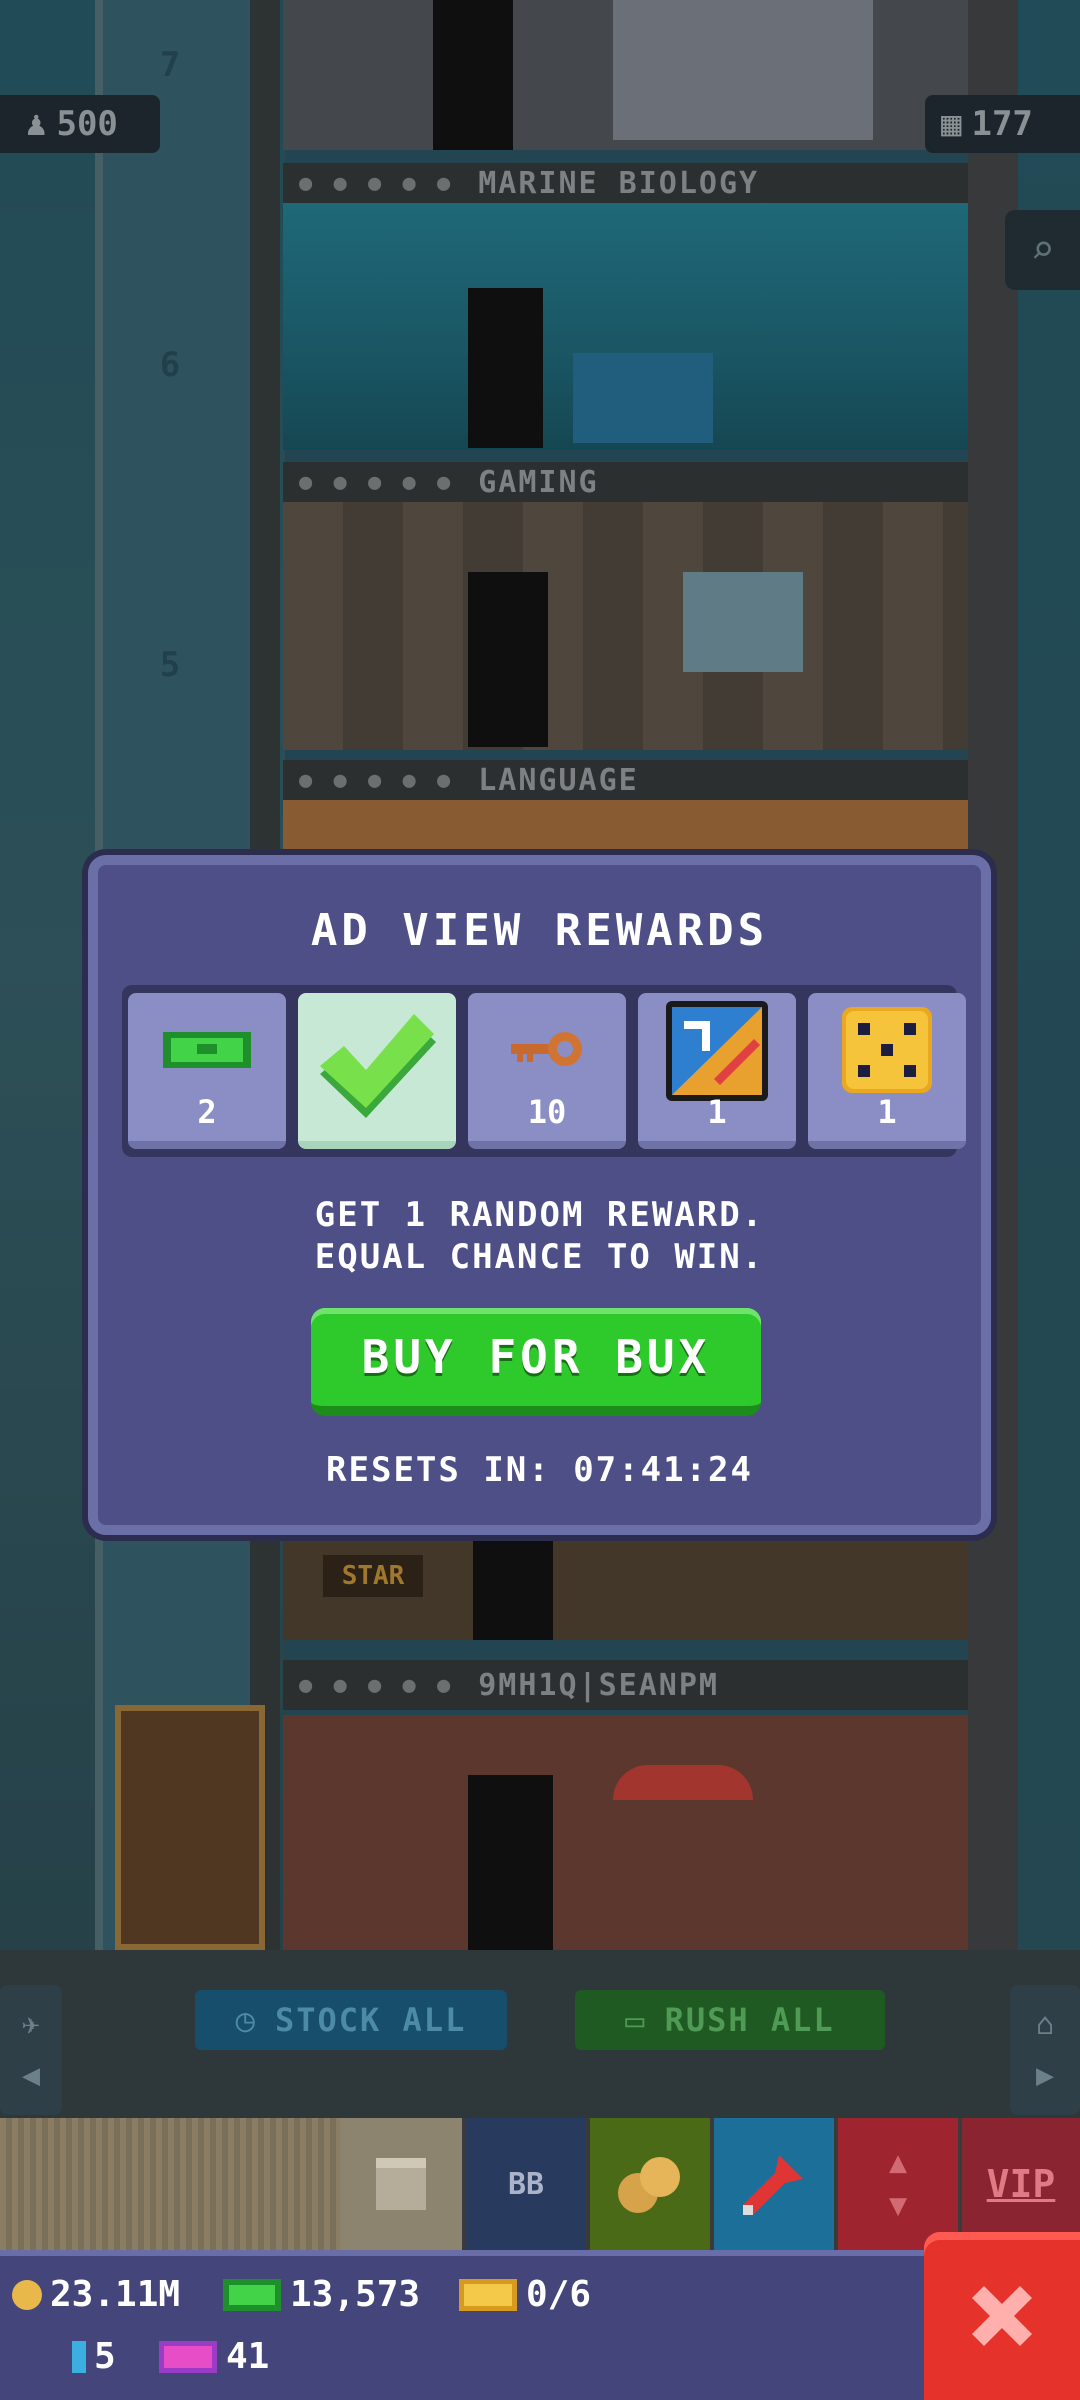 This screenshot has height=2400, width=1080. What do you see at coordinates (887, 1050) in the screenshot?
I see `dice-icon` at bounding box center [887, 1050].